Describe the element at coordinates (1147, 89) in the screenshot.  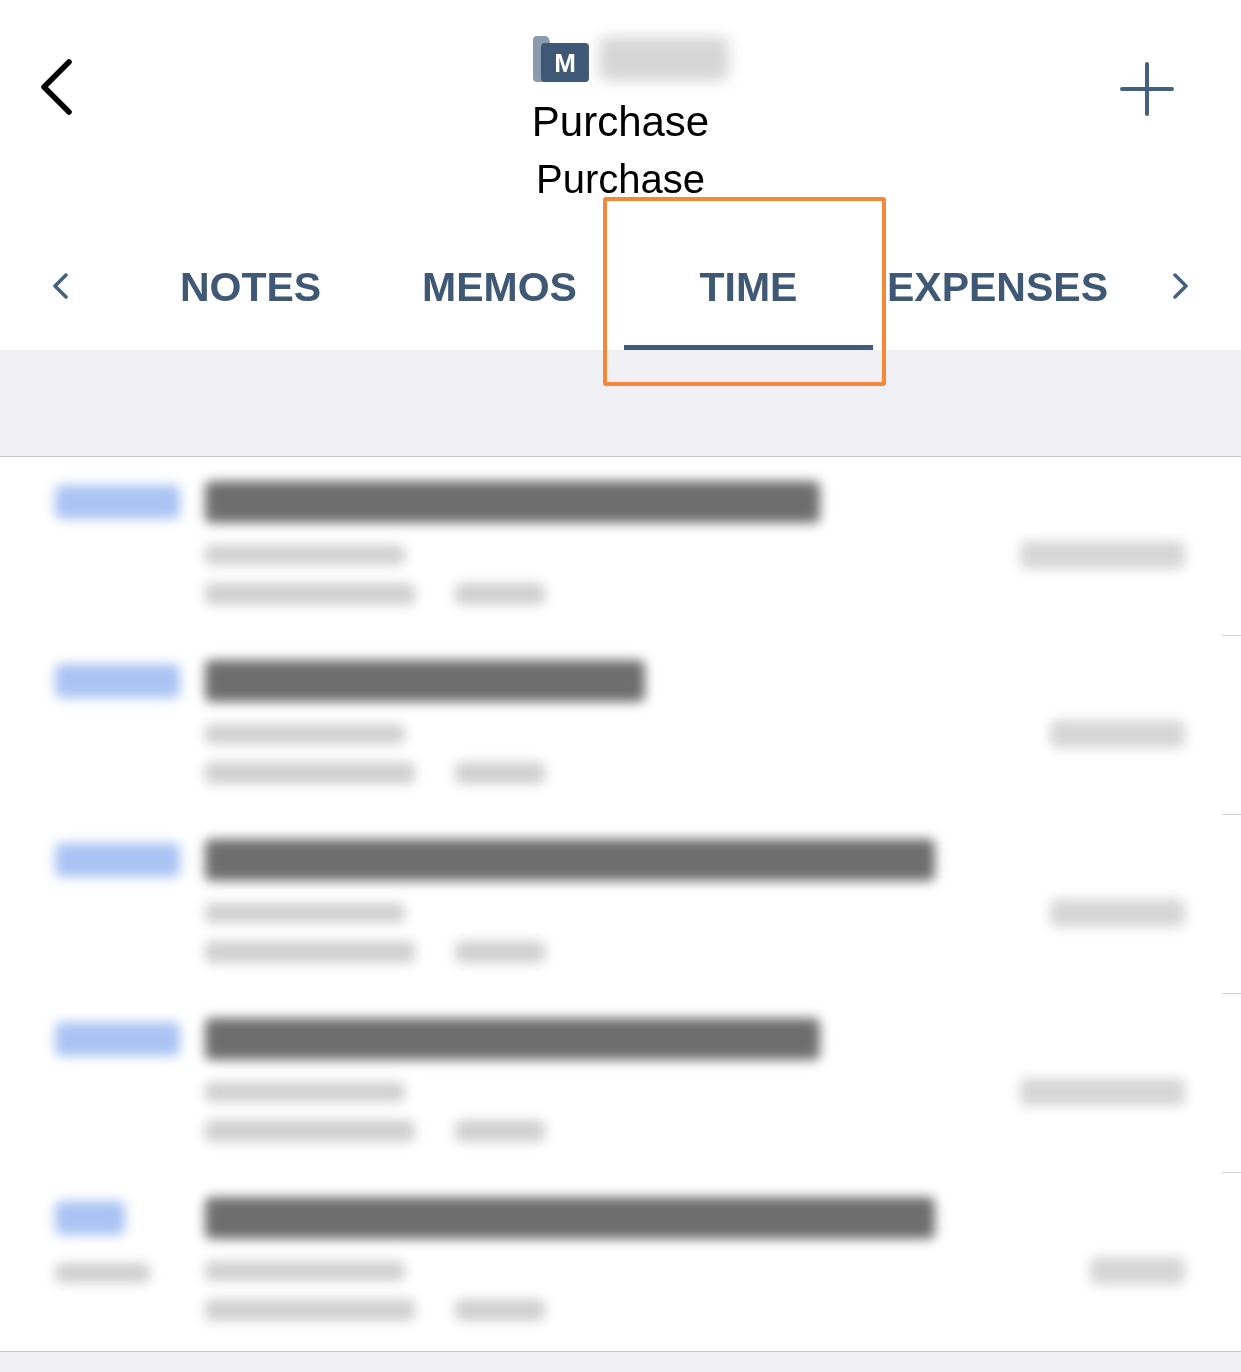
I see `plus-icon` at that location.